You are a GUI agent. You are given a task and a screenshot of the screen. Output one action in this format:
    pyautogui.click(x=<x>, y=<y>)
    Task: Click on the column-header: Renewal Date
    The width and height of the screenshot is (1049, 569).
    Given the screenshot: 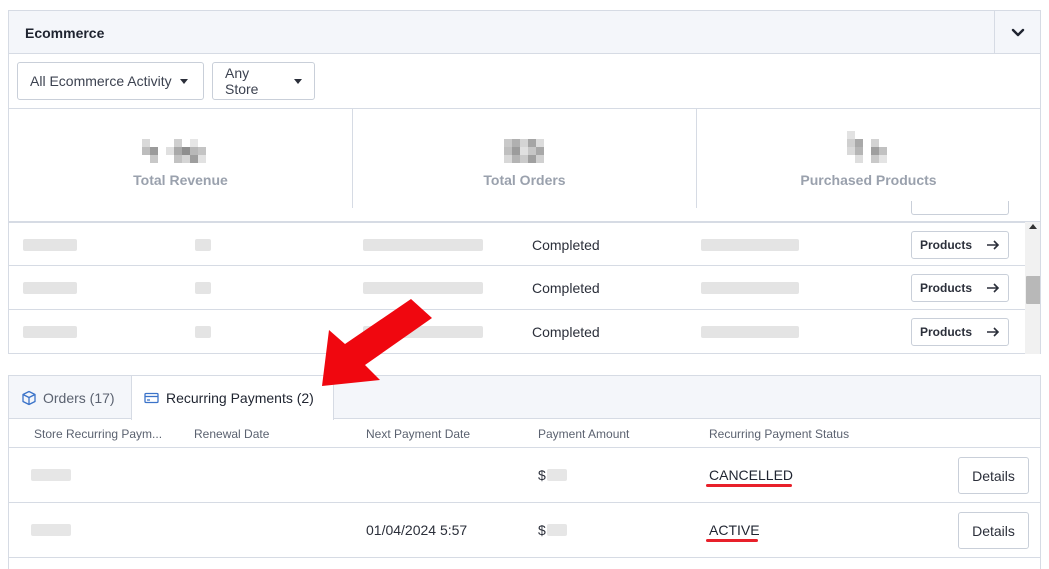 What is the action you would take?
    pyautogui.click(x=231, y=434)
    